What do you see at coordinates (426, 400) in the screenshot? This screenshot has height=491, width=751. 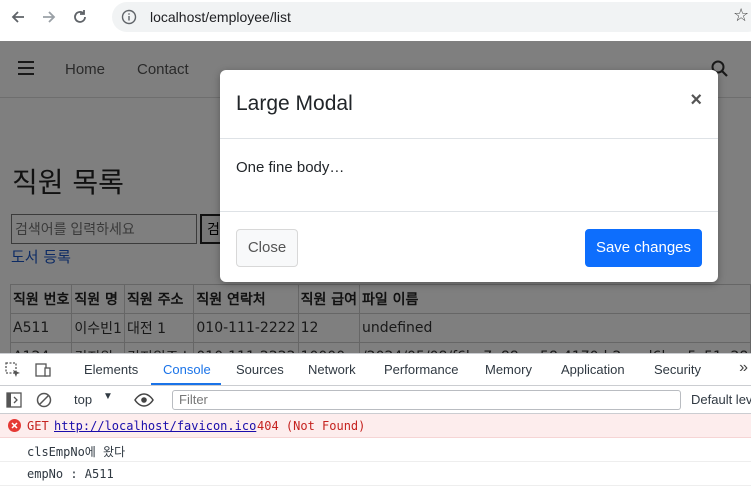 I see `console-filter-input: Filter` at bounding box center [426, 400].